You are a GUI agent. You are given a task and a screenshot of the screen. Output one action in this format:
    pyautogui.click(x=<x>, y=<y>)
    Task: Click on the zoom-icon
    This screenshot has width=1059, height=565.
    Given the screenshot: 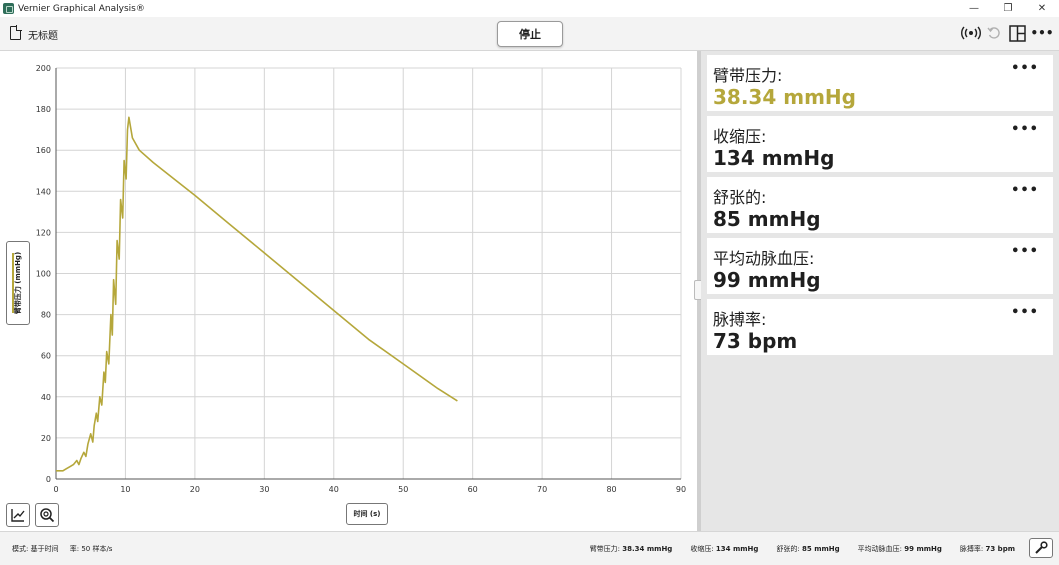 What is the action you would take?
    pyautogui.click(x=47, y=515)
    